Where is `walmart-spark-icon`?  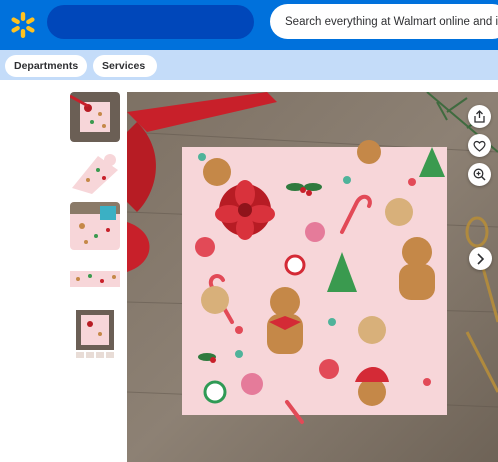 walmart-spark-icon is located at coordinates (23, 25).